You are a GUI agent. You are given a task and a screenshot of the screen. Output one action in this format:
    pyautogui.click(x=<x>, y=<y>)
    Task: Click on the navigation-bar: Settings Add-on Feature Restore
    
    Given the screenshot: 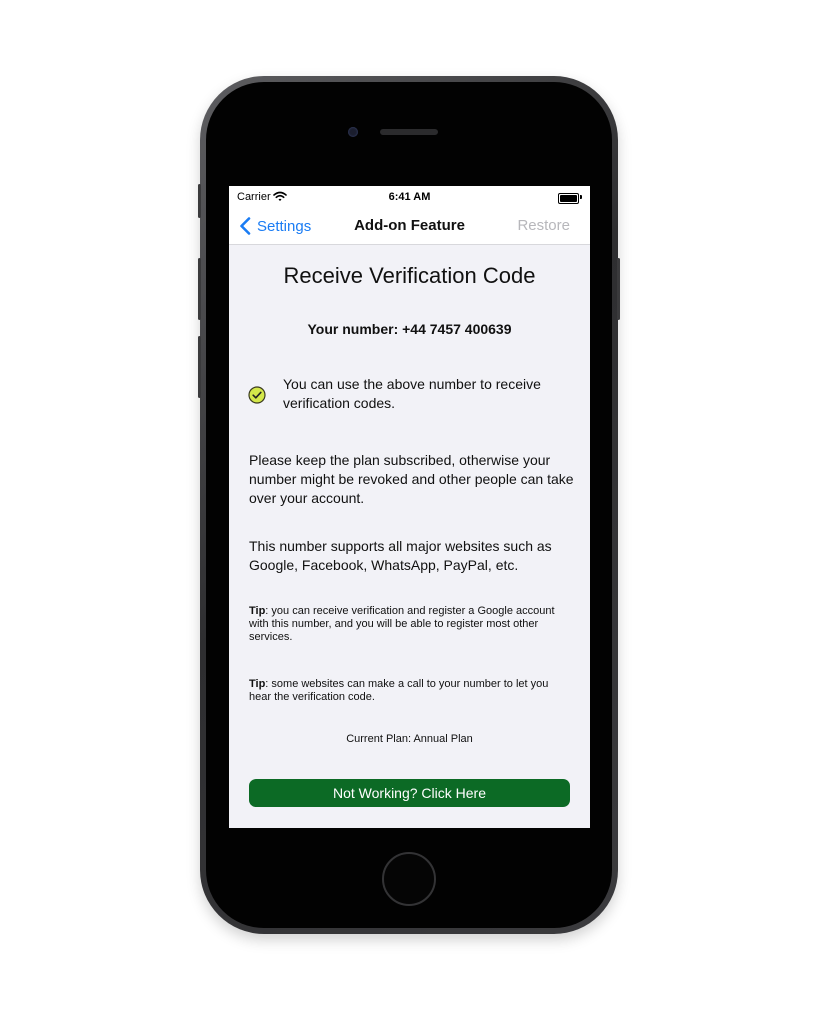 What is the action you would take?
    pyautogui.click(x=409, y=226)
    